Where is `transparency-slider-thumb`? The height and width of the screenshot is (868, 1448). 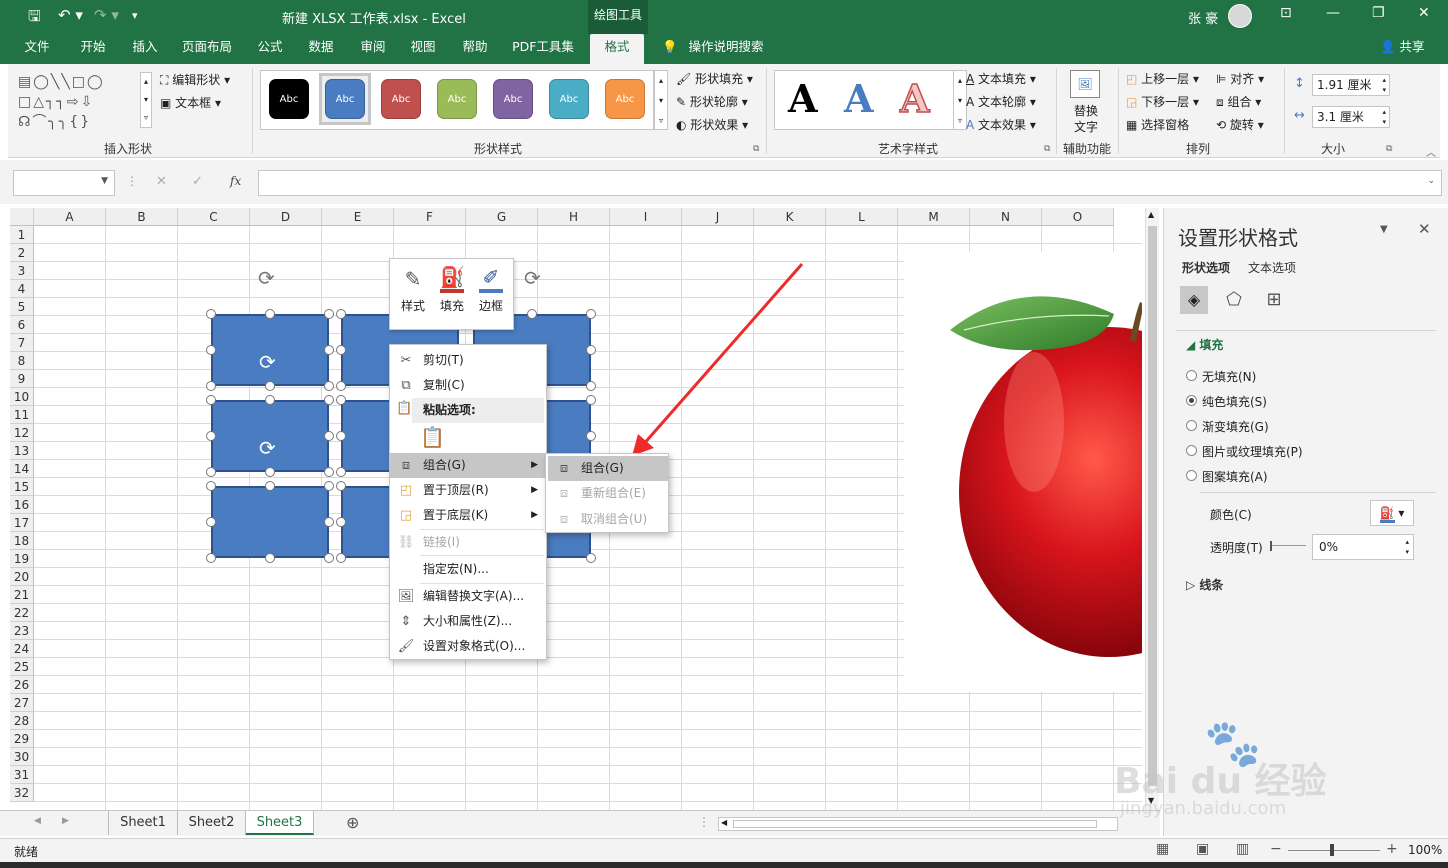
transparency-slider-thumb is located at coordinates (1271, 546).